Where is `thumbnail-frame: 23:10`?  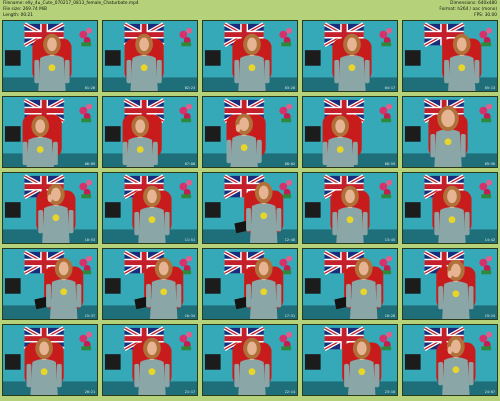 thumbnail-frame: 23:10 is located at coordinates (350, 360).